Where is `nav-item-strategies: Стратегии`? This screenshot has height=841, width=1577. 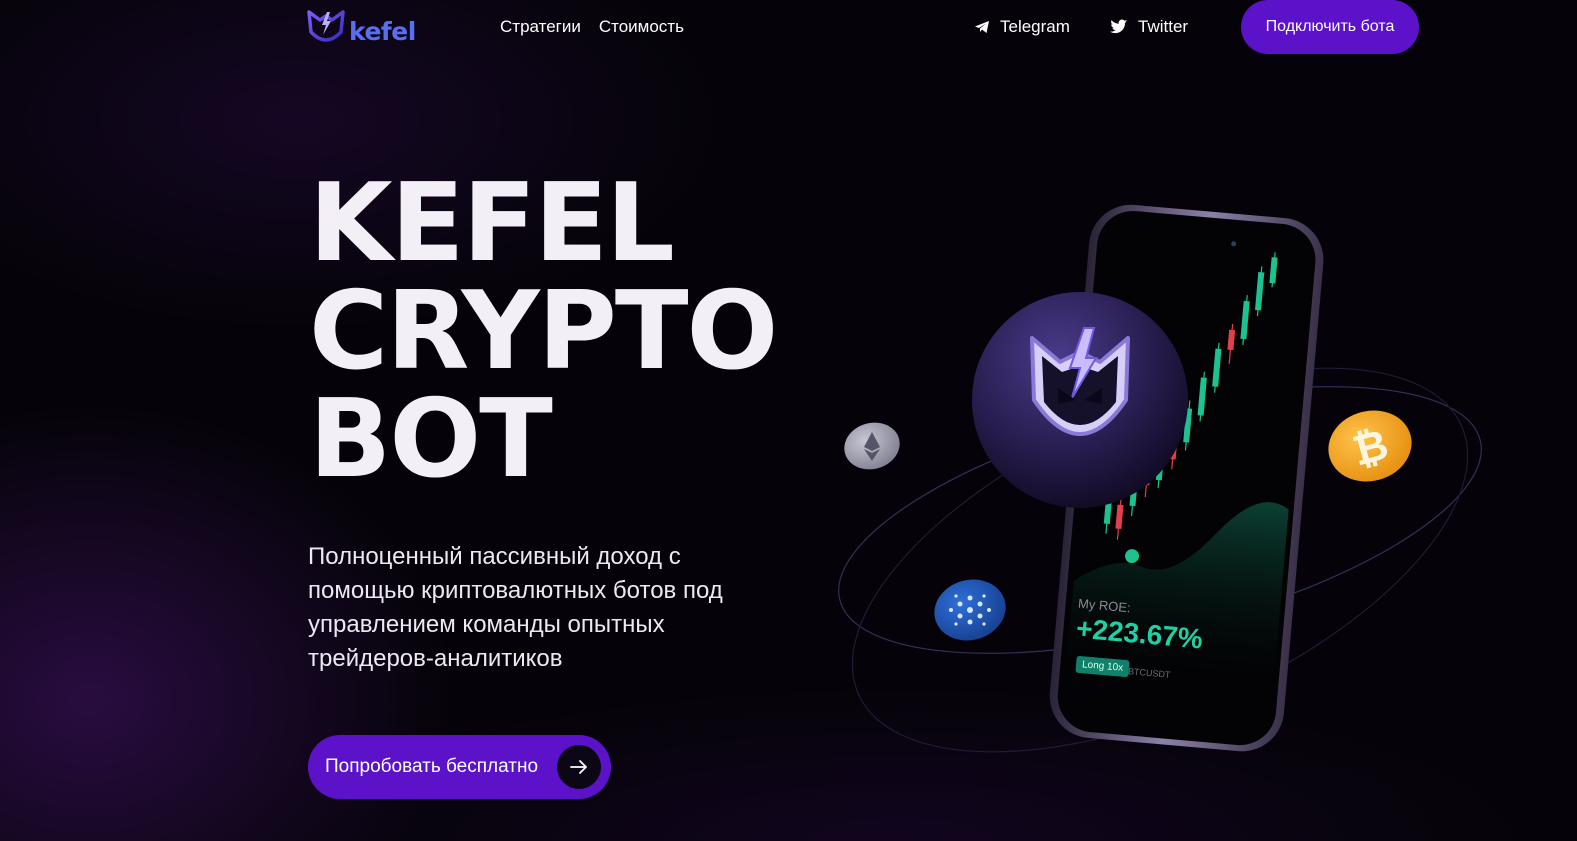
nav-item-strategies: Стратегии is located at coordinates (540, 27).